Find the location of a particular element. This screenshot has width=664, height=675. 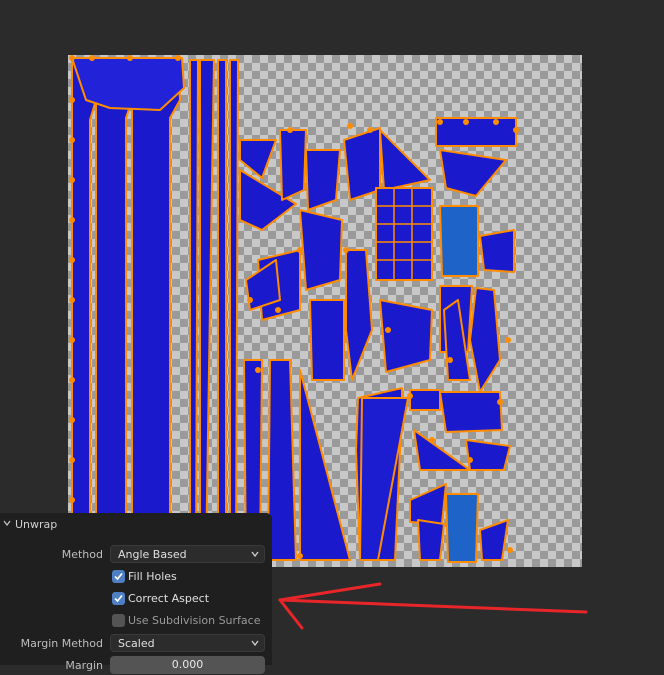

fill-holes-row: Fill Holes is located at coordinates (136, 577).